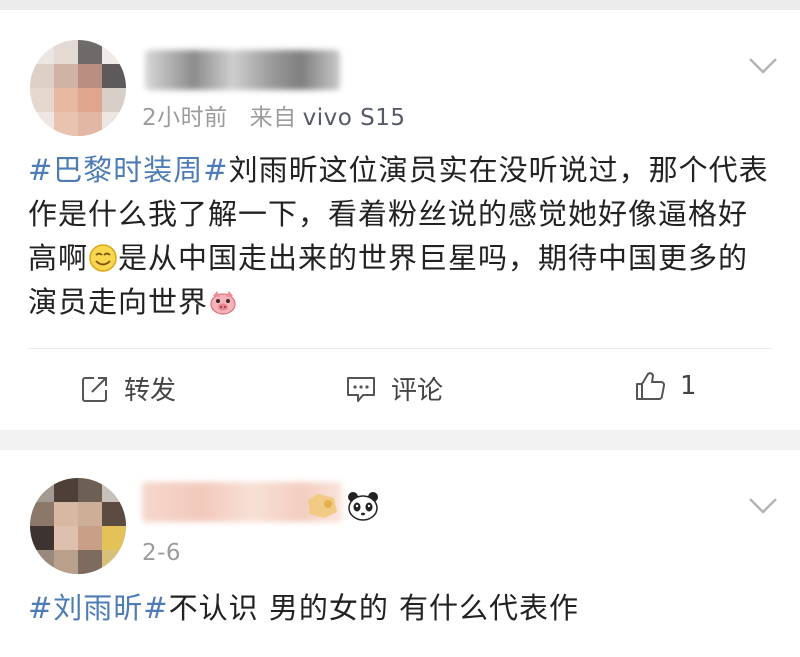  Describe the element at coordinates (242, 70) in the screenshot. I see `username-blurred` at that location.